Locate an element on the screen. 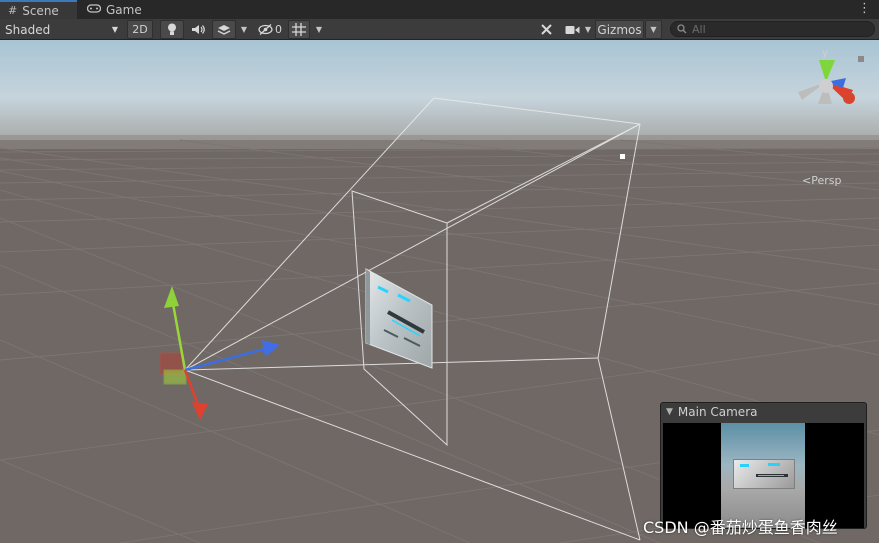 The height and width of the screenshot is (543, 879). projection-toggle: <Persp is located at coordinates (821, 180).